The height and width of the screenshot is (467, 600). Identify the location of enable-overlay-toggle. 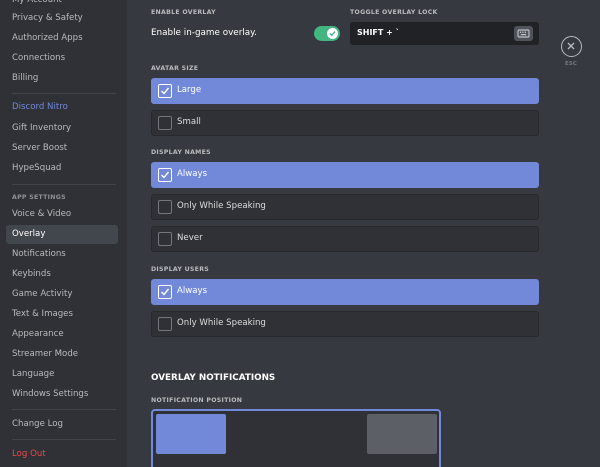
(327, 33).